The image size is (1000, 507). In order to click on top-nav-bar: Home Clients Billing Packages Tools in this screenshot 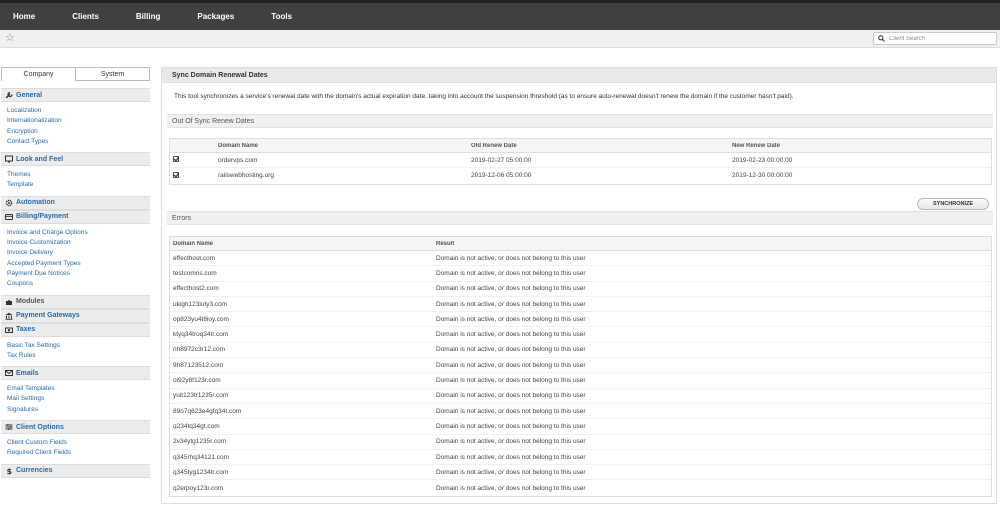, I will do `click(500, 15)`.